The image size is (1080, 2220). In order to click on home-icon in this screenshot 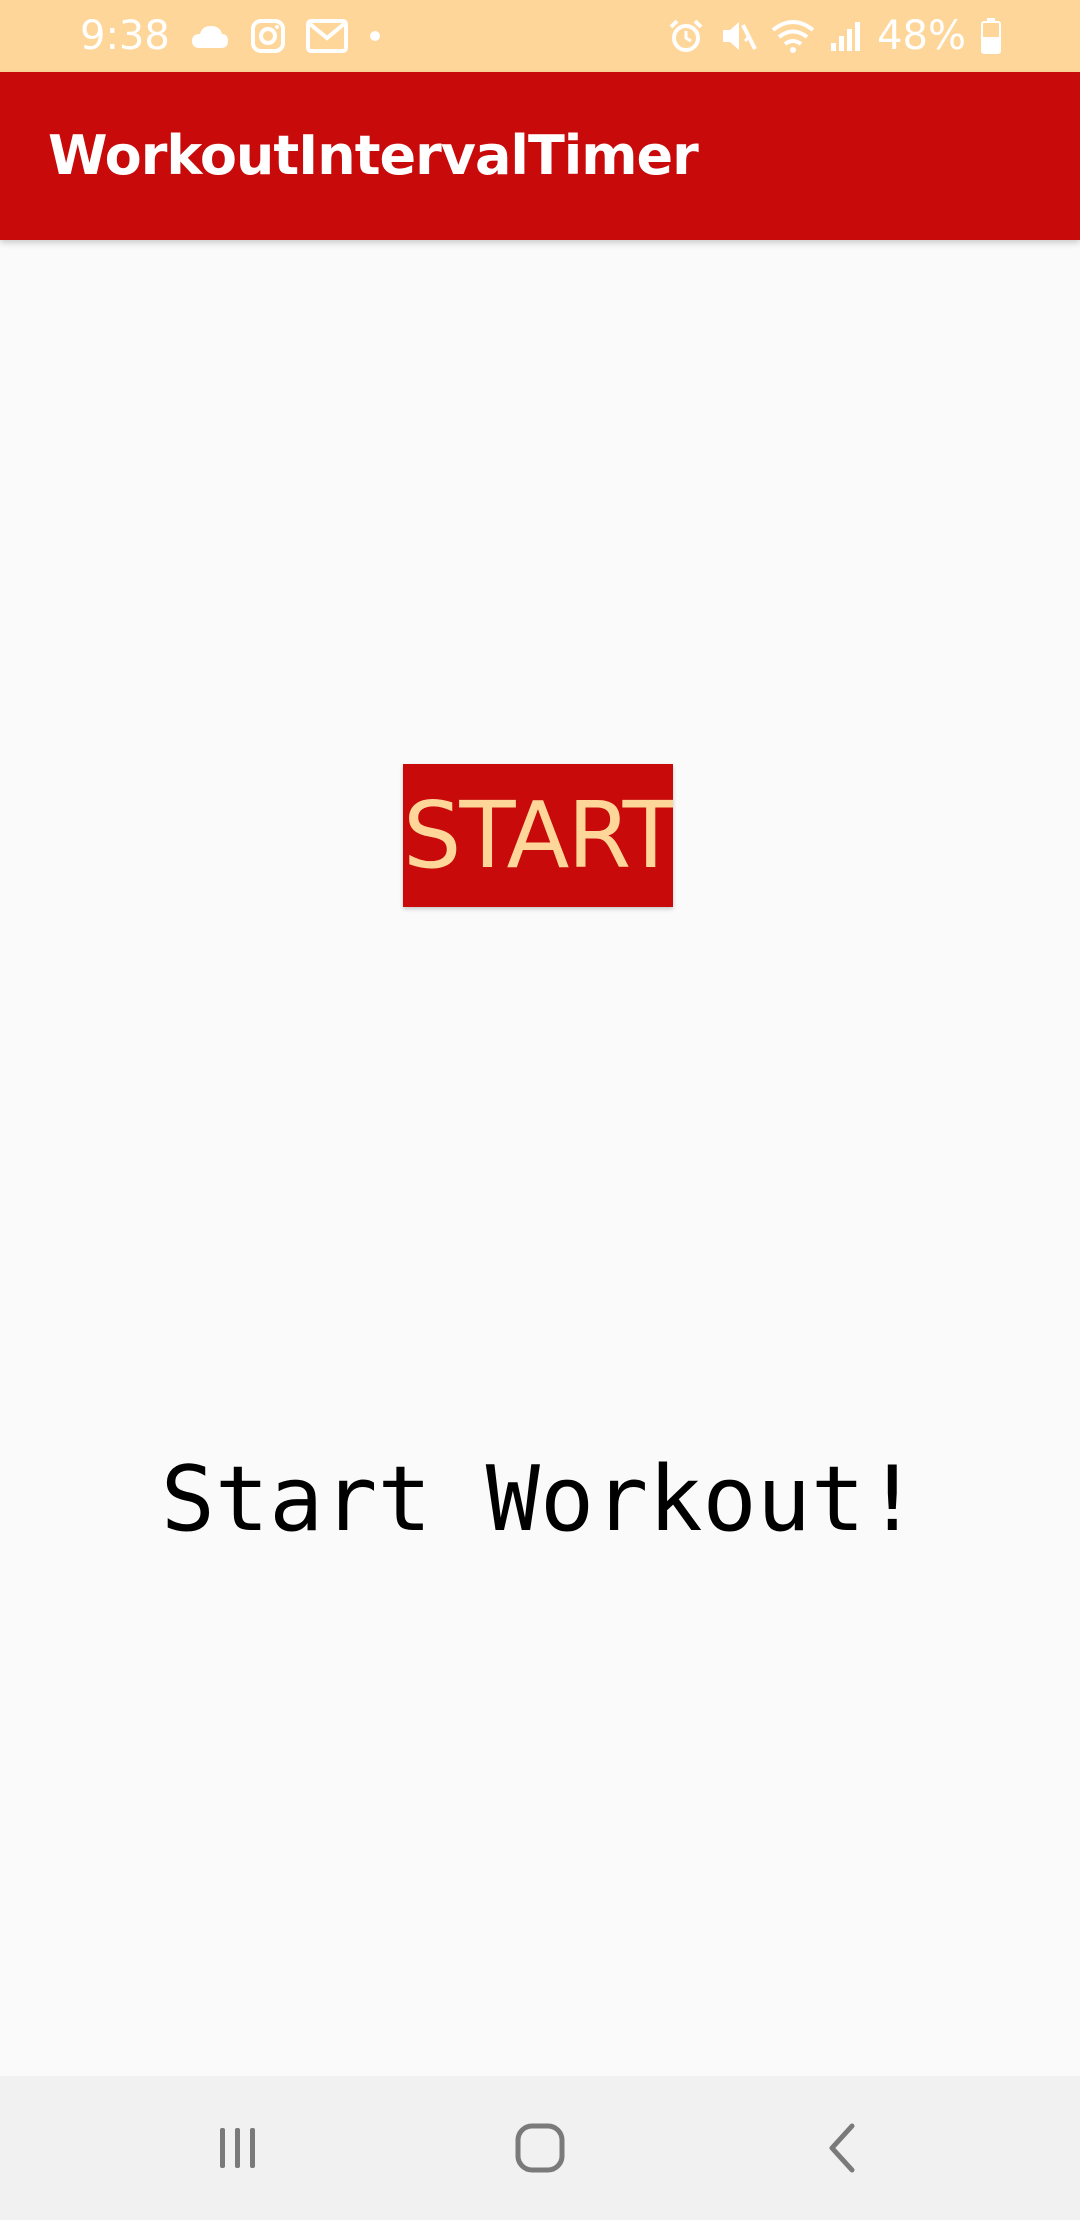, I will do `click(540, 2148)`.